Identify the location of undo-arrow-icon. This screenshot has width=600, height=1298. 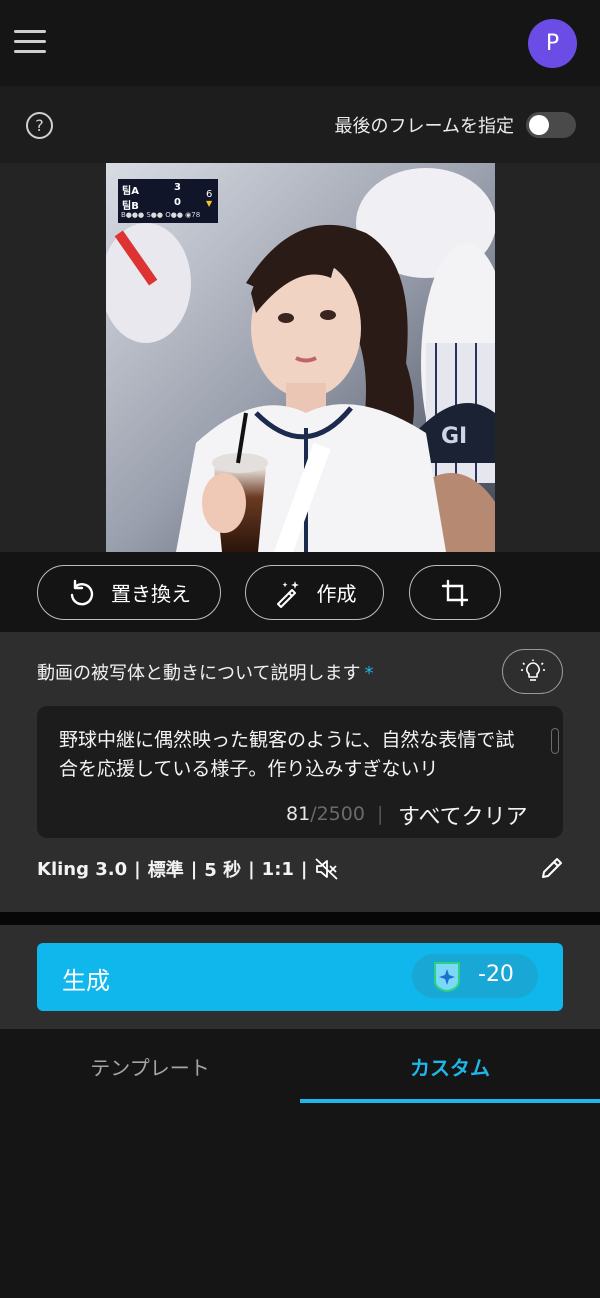
(82, 592).